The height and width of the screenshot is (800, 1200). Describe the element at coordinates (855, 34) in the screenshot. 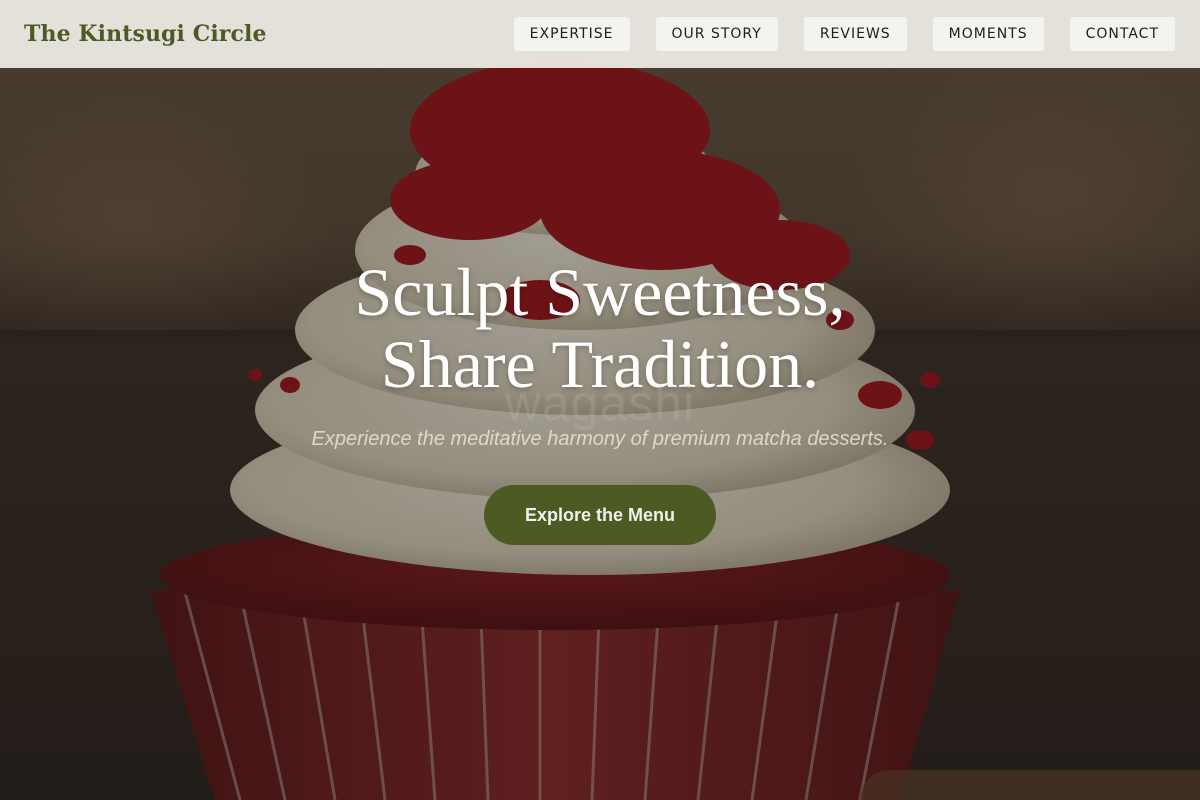

I see `nav-reviews-button: REVIEWS` at that location.